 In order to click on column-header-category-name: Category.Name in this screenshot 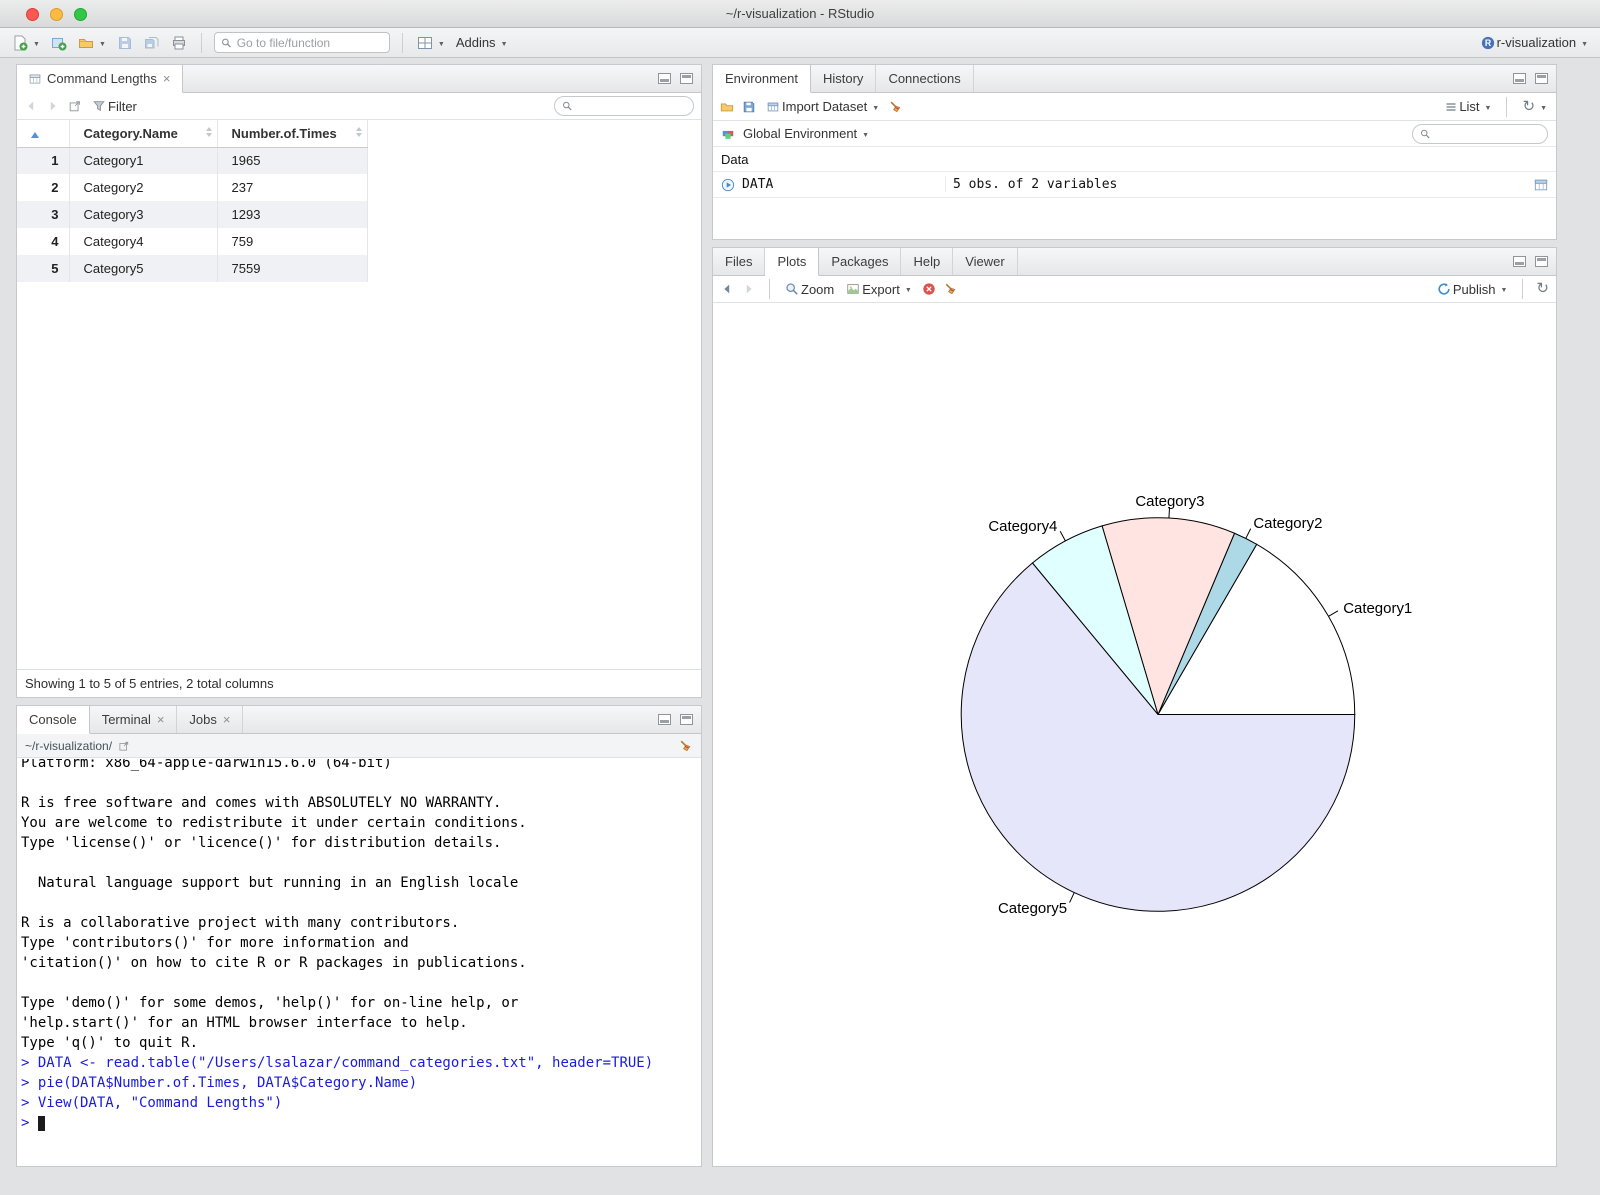, I will do `click(143, 134)`.